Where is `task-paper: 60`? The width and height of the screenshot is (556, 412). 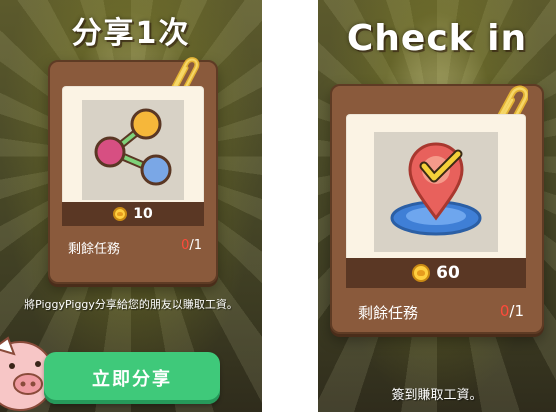
task-paper: 60 is located at coordinates (436, 201).